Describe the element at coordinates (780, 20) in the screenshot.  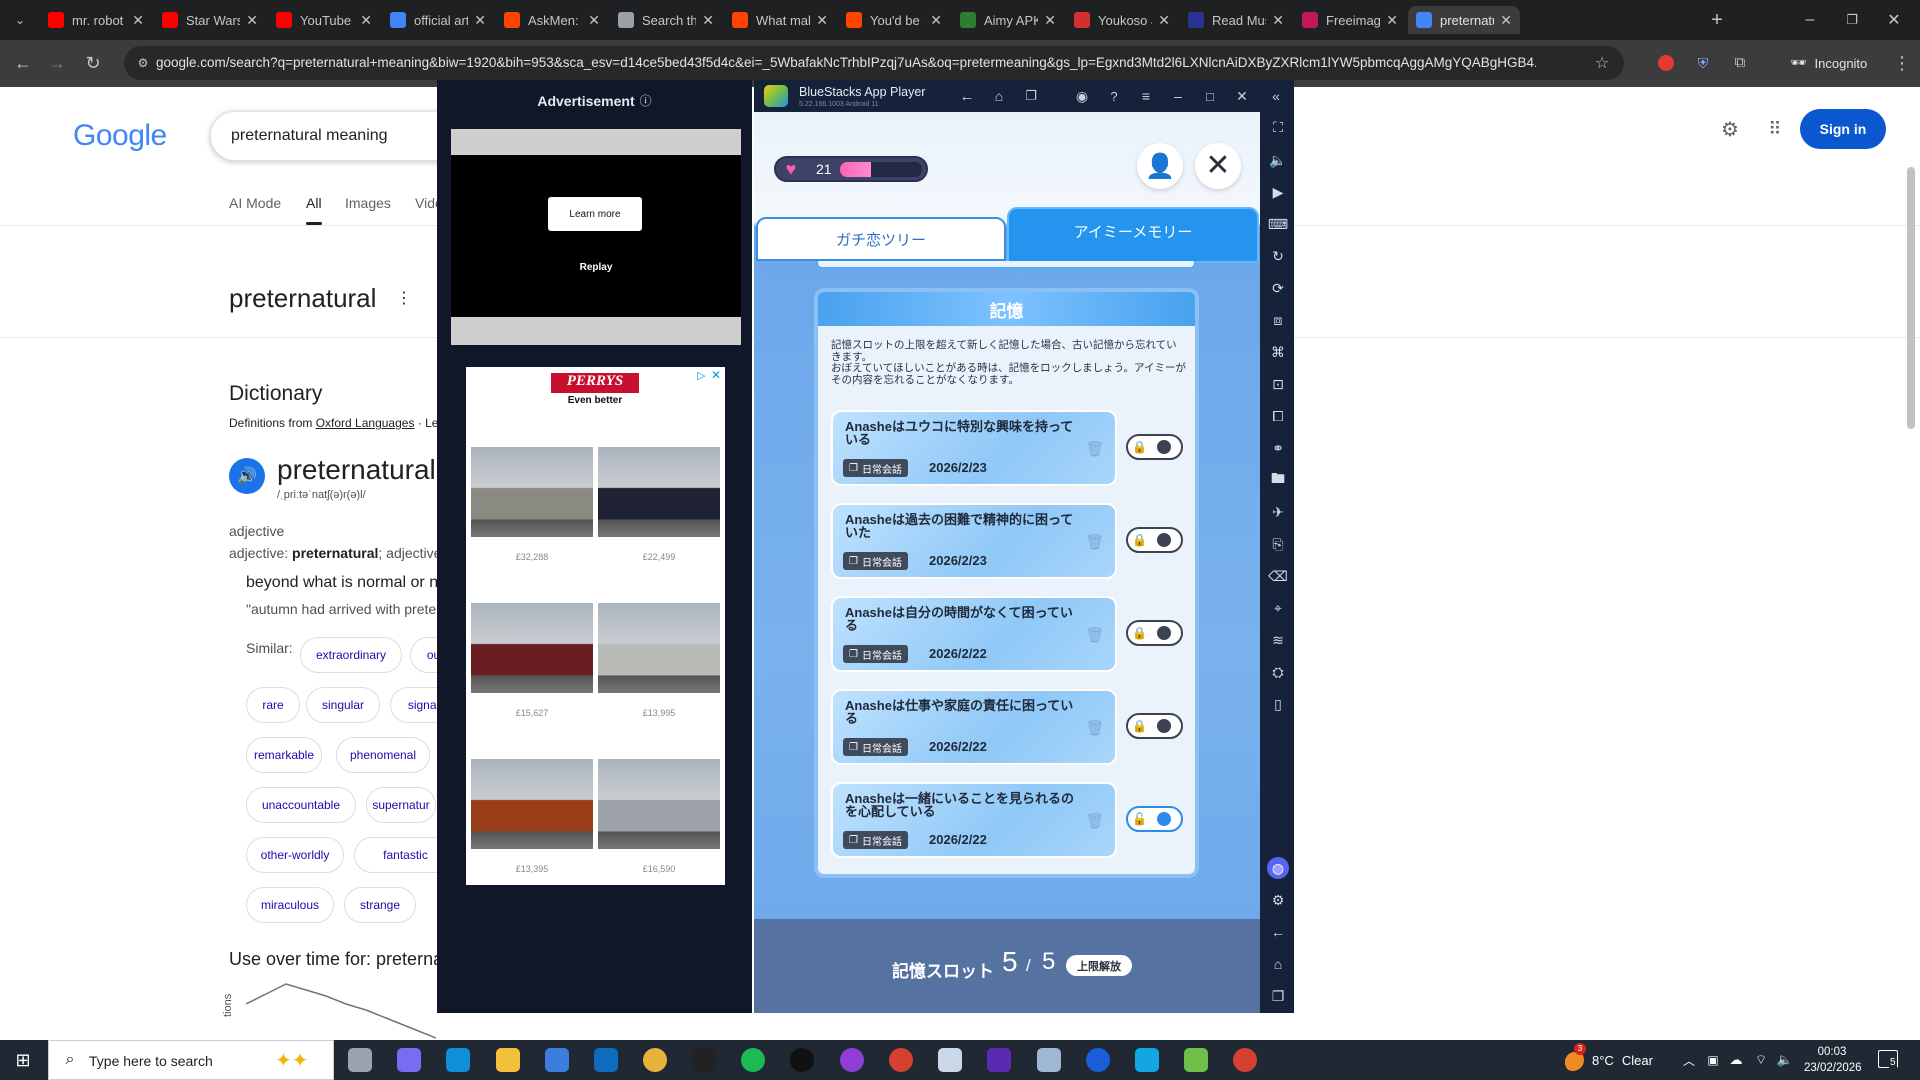
I see `browser-tab: What make ✕` at that location.